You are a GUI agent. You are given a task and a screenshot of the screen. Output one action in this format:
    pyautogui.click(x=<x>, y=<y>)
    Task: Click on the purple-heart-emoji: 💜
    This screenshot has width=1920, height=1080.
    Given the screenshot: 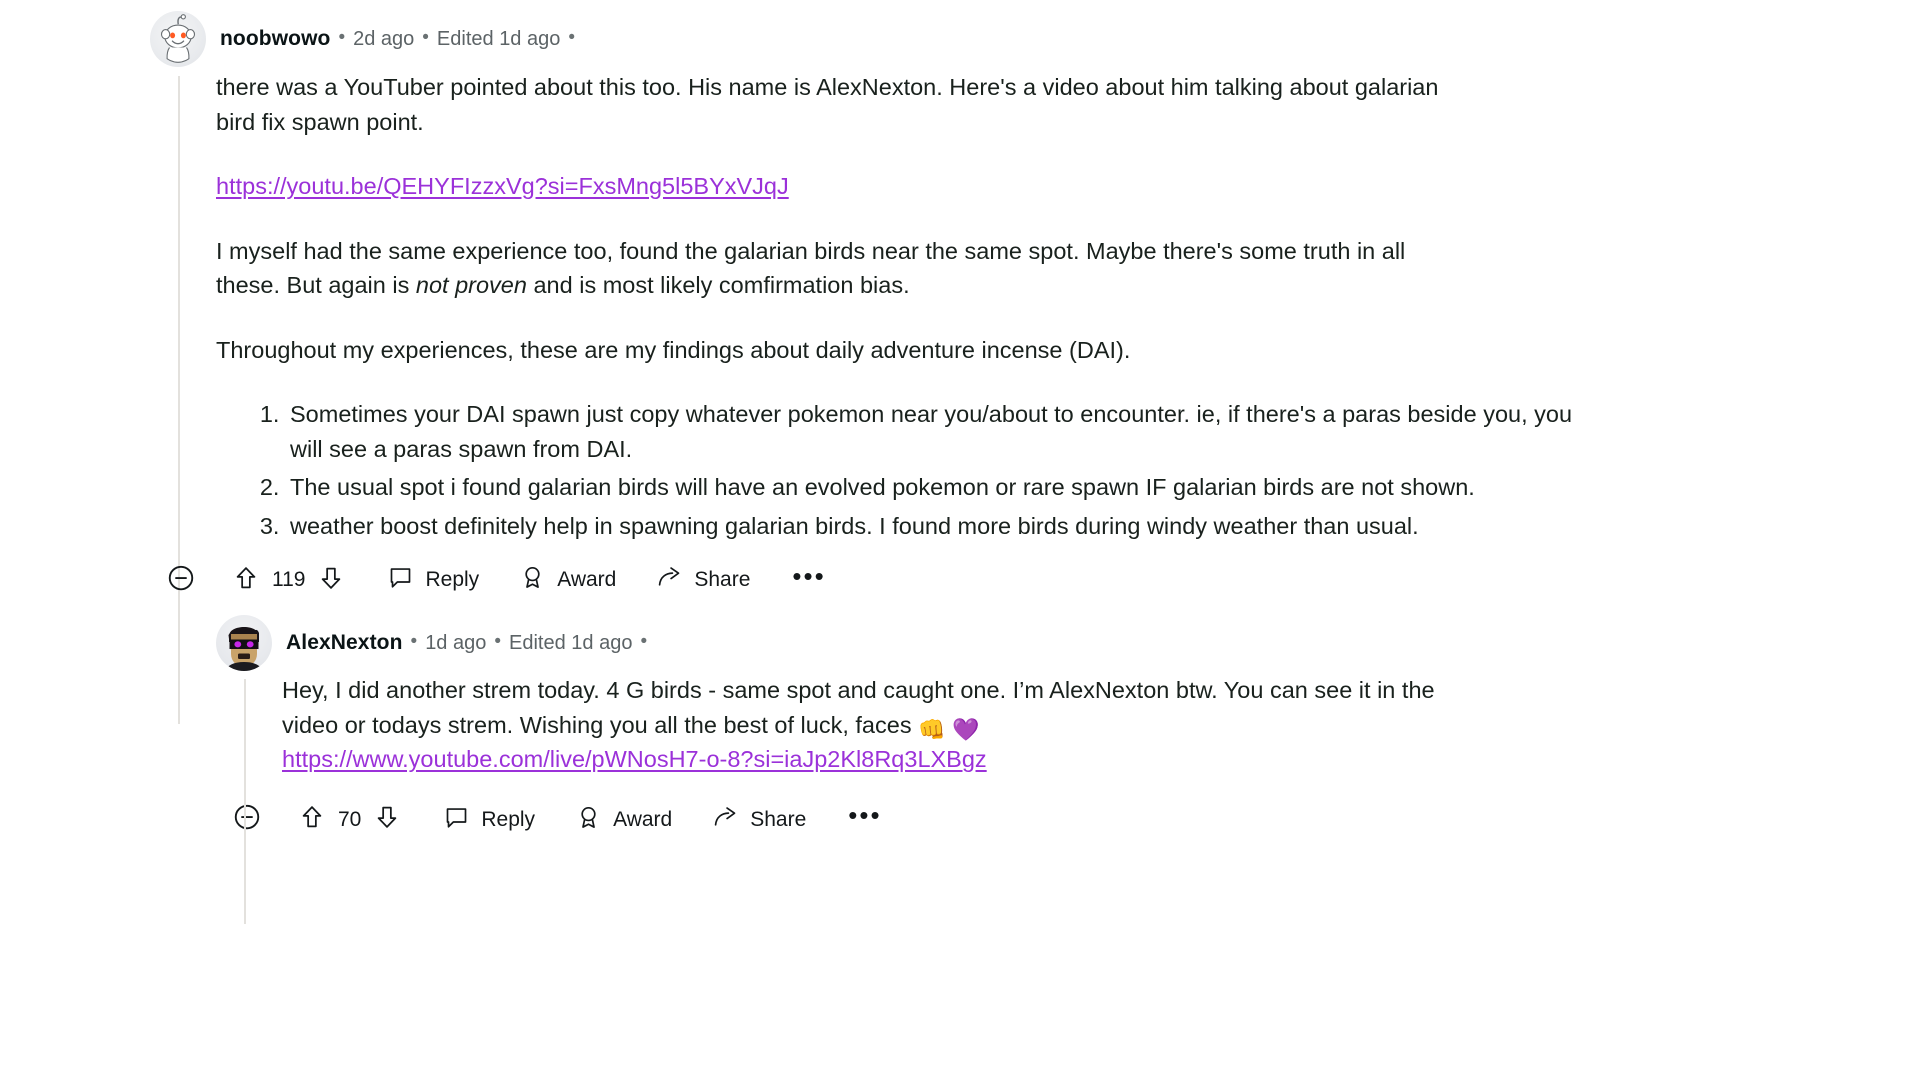 What is the action you would take?
    pyautogui.click(x=966, y=729)
    